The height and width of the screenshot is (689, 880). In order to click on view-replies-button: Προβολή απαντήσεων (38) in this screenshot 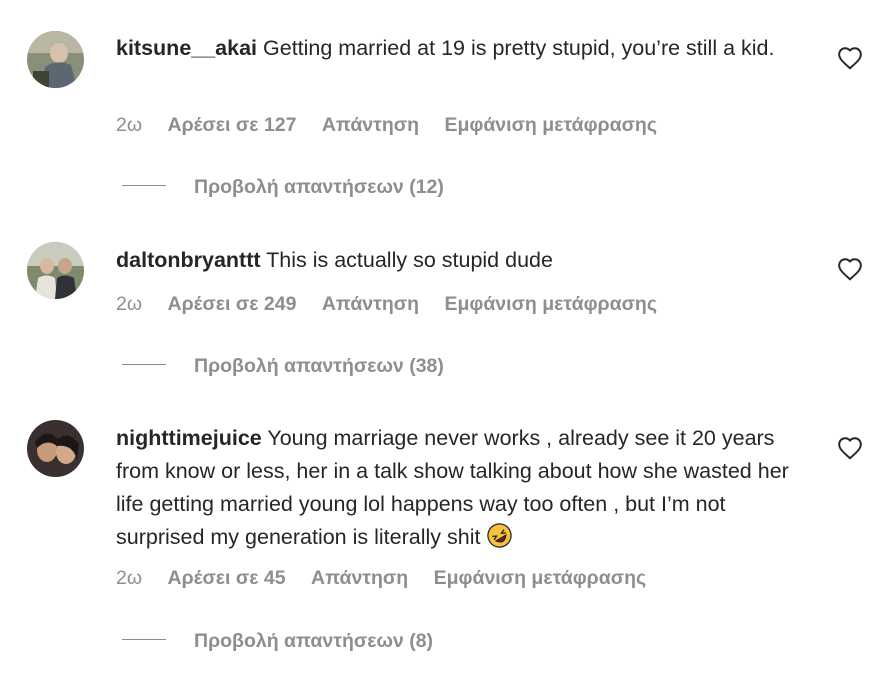, I will do `click(283, 366)`.